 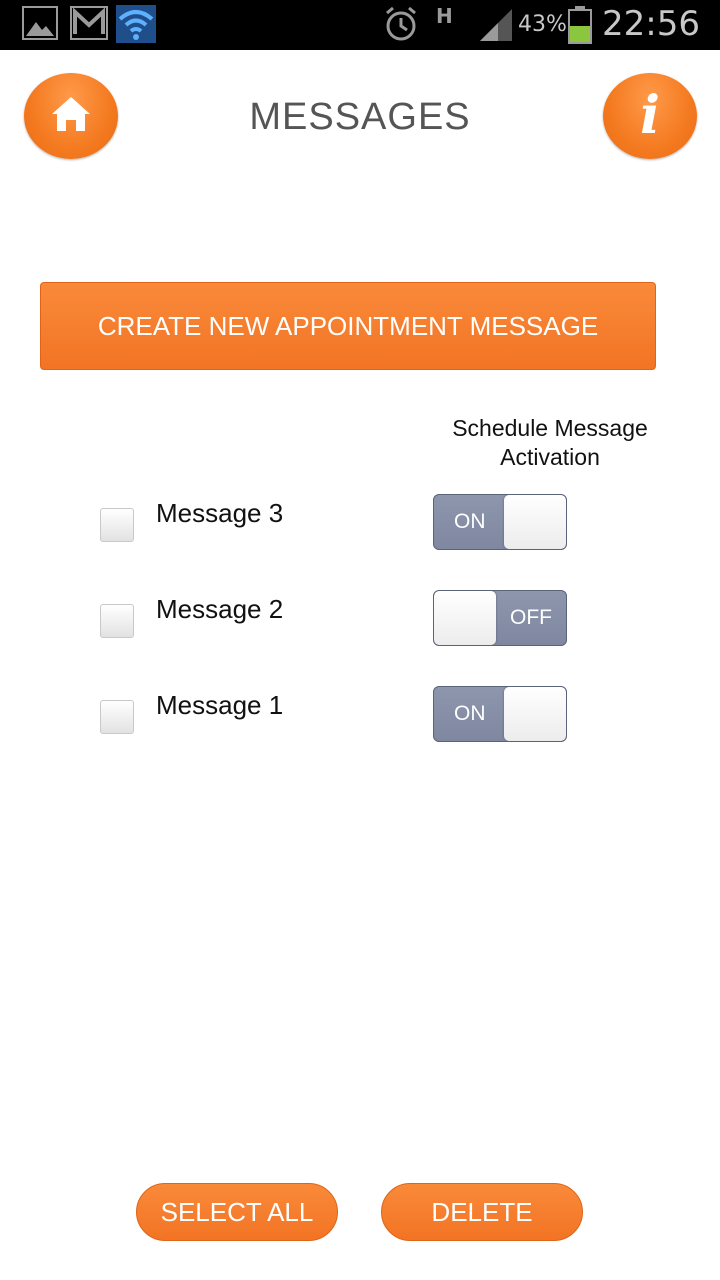 What do you see at coordinates (220, 513) in the screenshot?
I see `message-label: Message 3` at bounding box center [220, 513].